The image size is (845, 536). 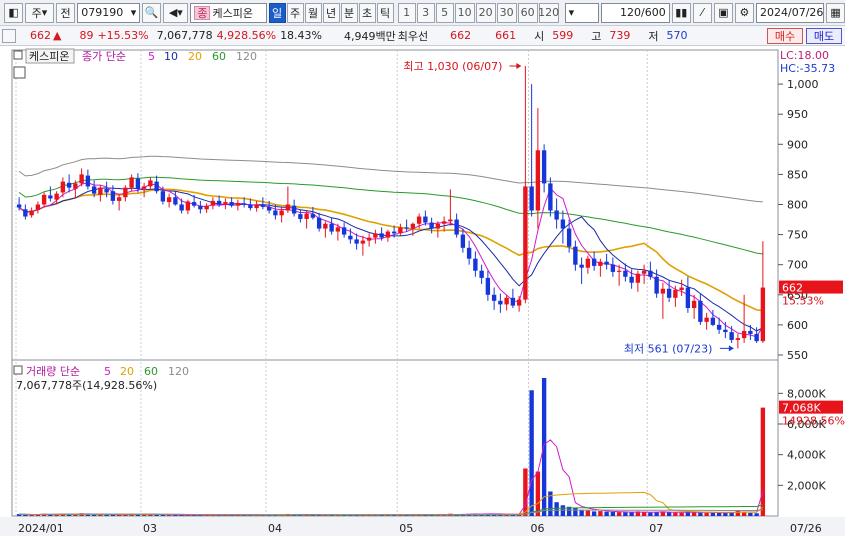 I want to click on period-tab-2: 월, so click(x=313, y=12).